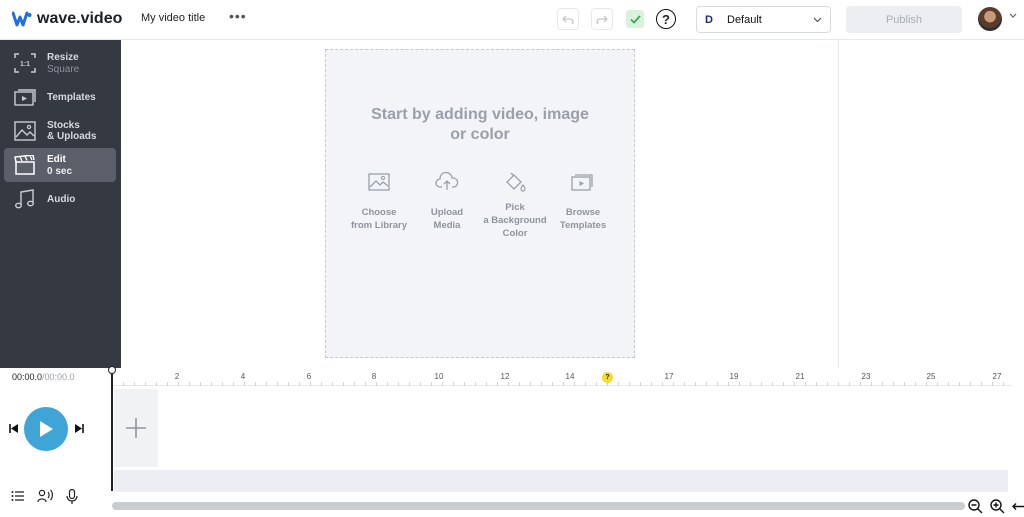  I want to click on timeline-help-marker: ?, so click(607, 377).